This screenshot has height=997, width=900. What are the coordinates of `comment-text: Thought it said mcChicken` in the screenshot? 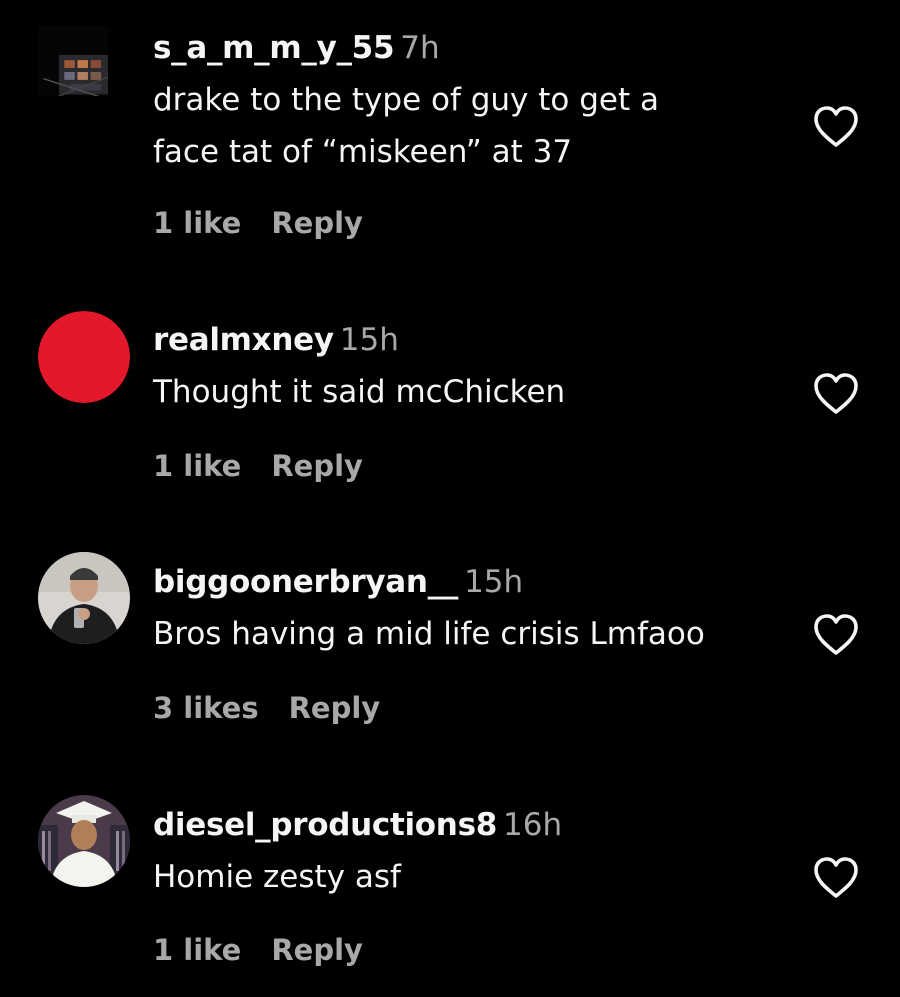 It's located at (473, 392).